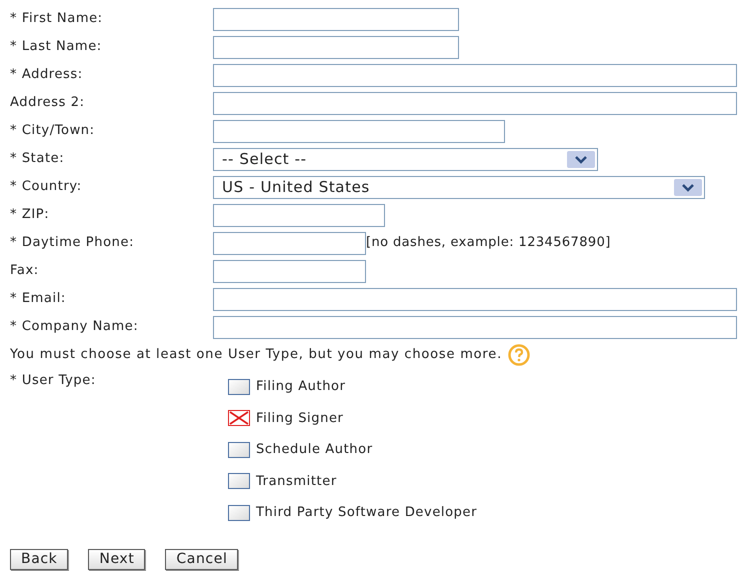 The image size is (755, 571). I want to click on checkbox-label: Schedule Author, so click(314, 450).